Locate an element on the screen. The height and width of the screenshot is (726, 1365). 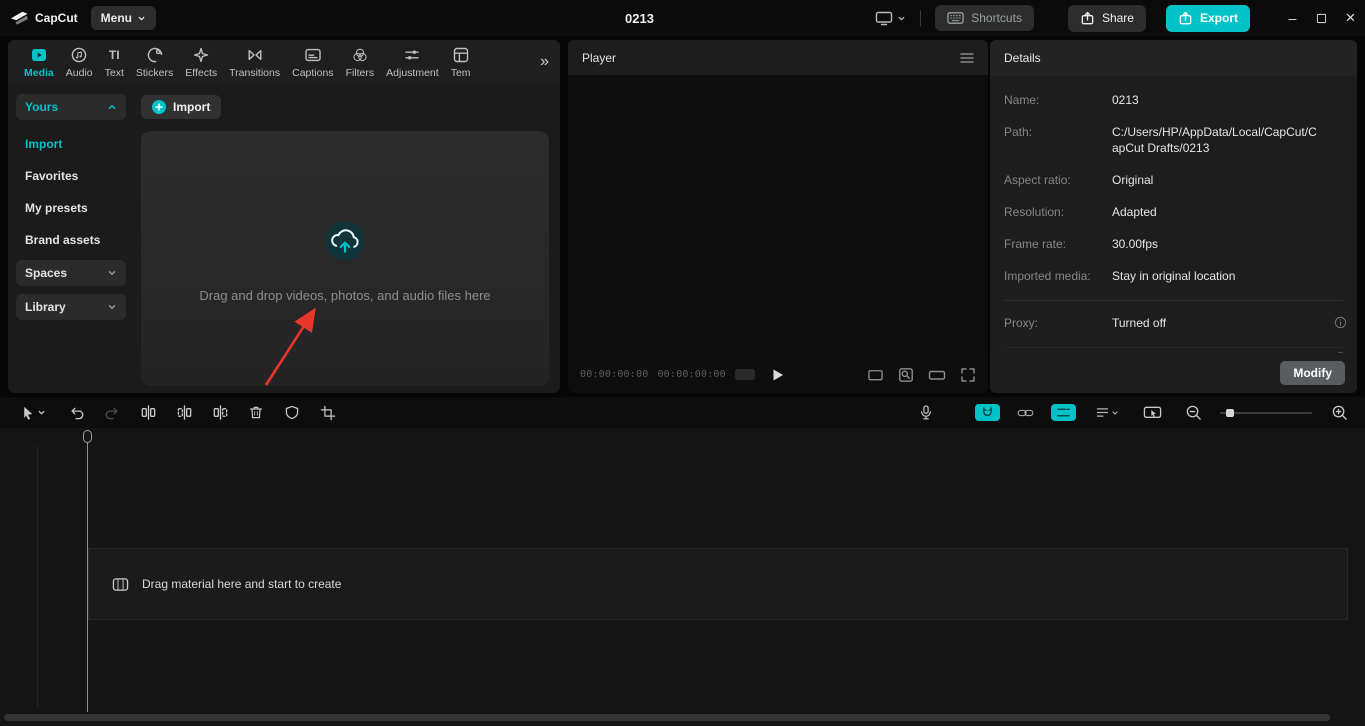
sidebar-item-yours: Yours is located at coordinates (71, 107).